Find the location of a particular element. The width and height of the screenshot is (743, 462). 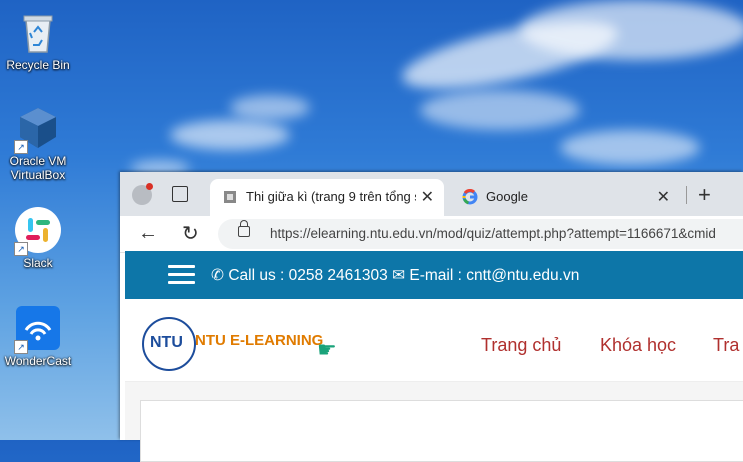

ntu-logo: NTU is located at coordinates (169, 344).